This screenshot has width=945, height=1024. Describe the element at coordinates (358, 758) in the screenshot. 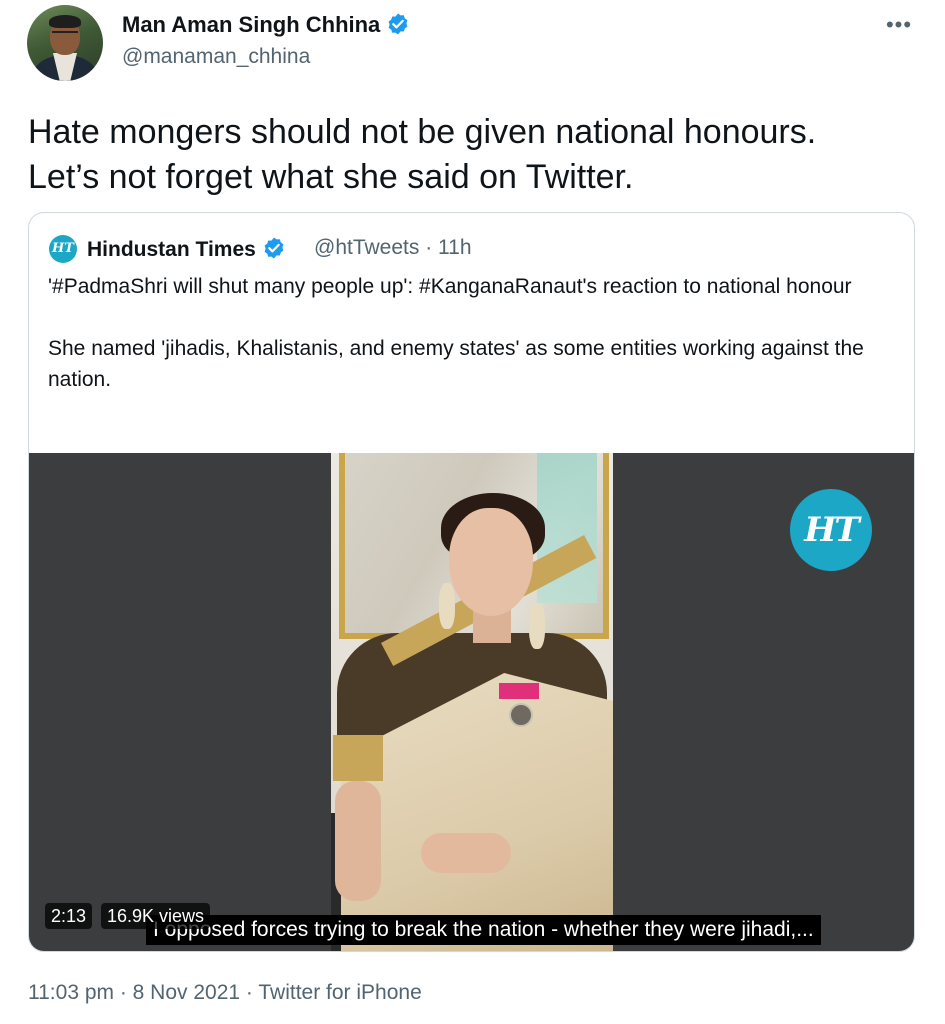

I see `video-sleeve` at that location.